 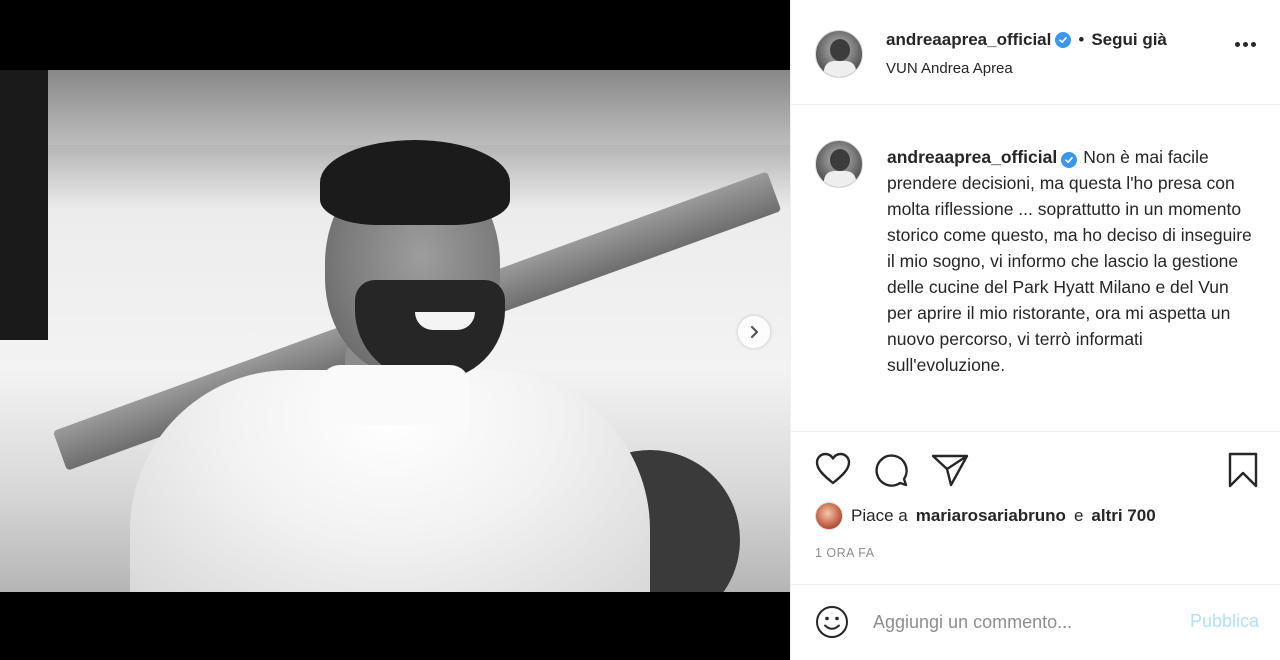 I want to click on send-icon, so click(x=950, y=470).